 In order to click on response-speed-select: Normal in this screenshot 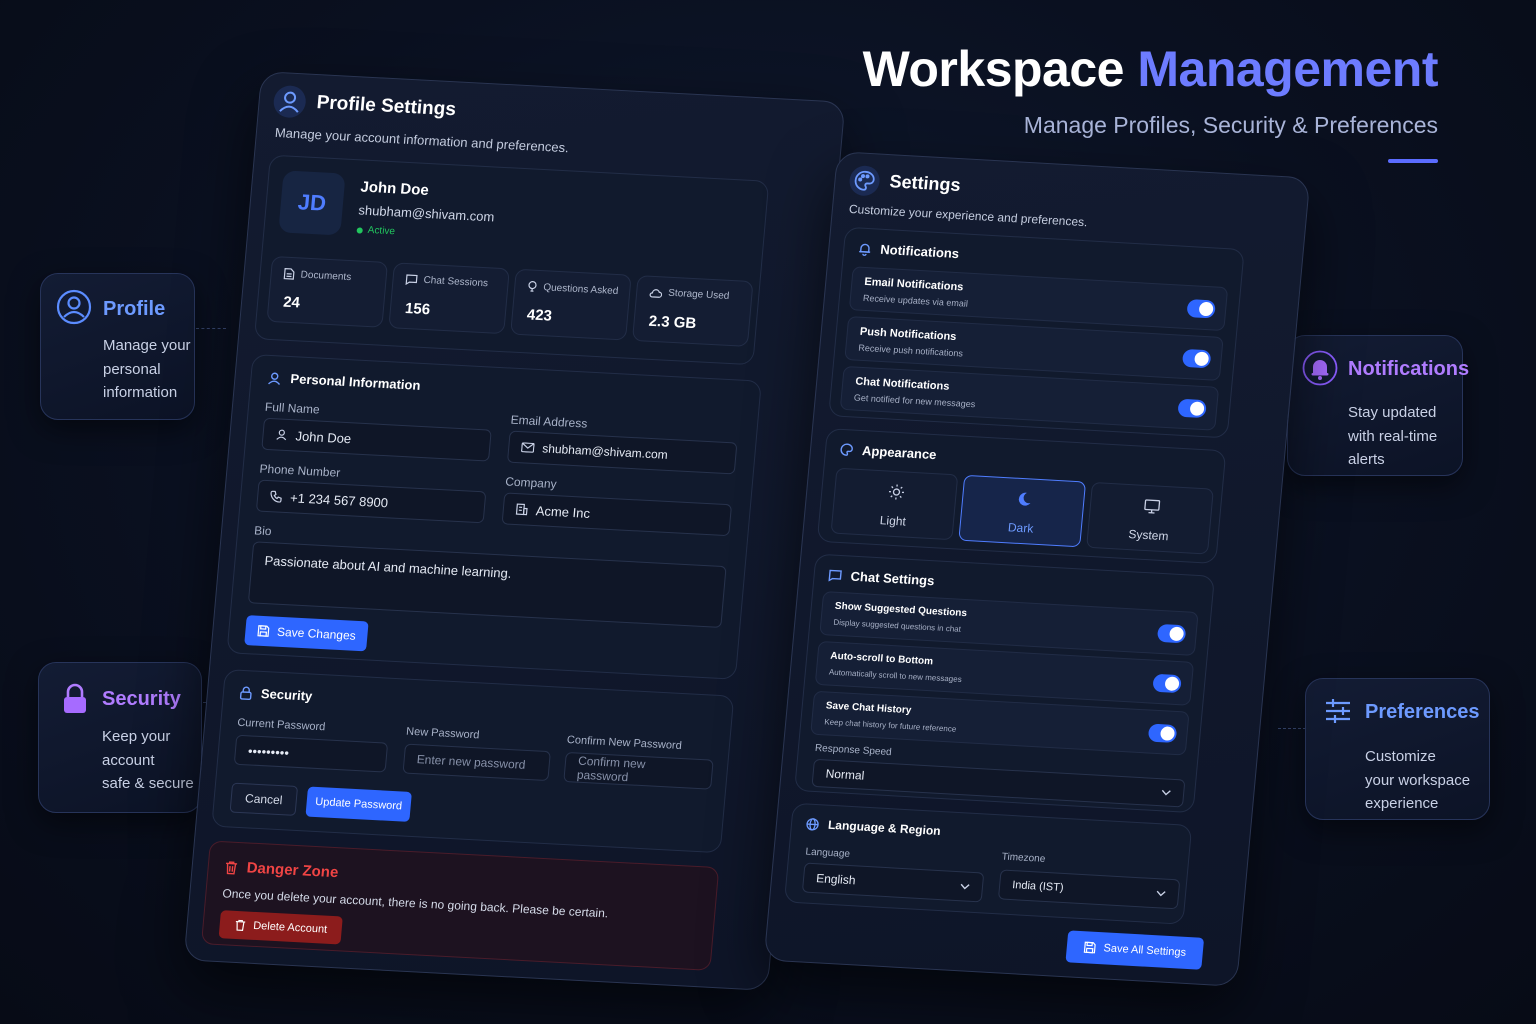, I will do `click(998, 783)`.